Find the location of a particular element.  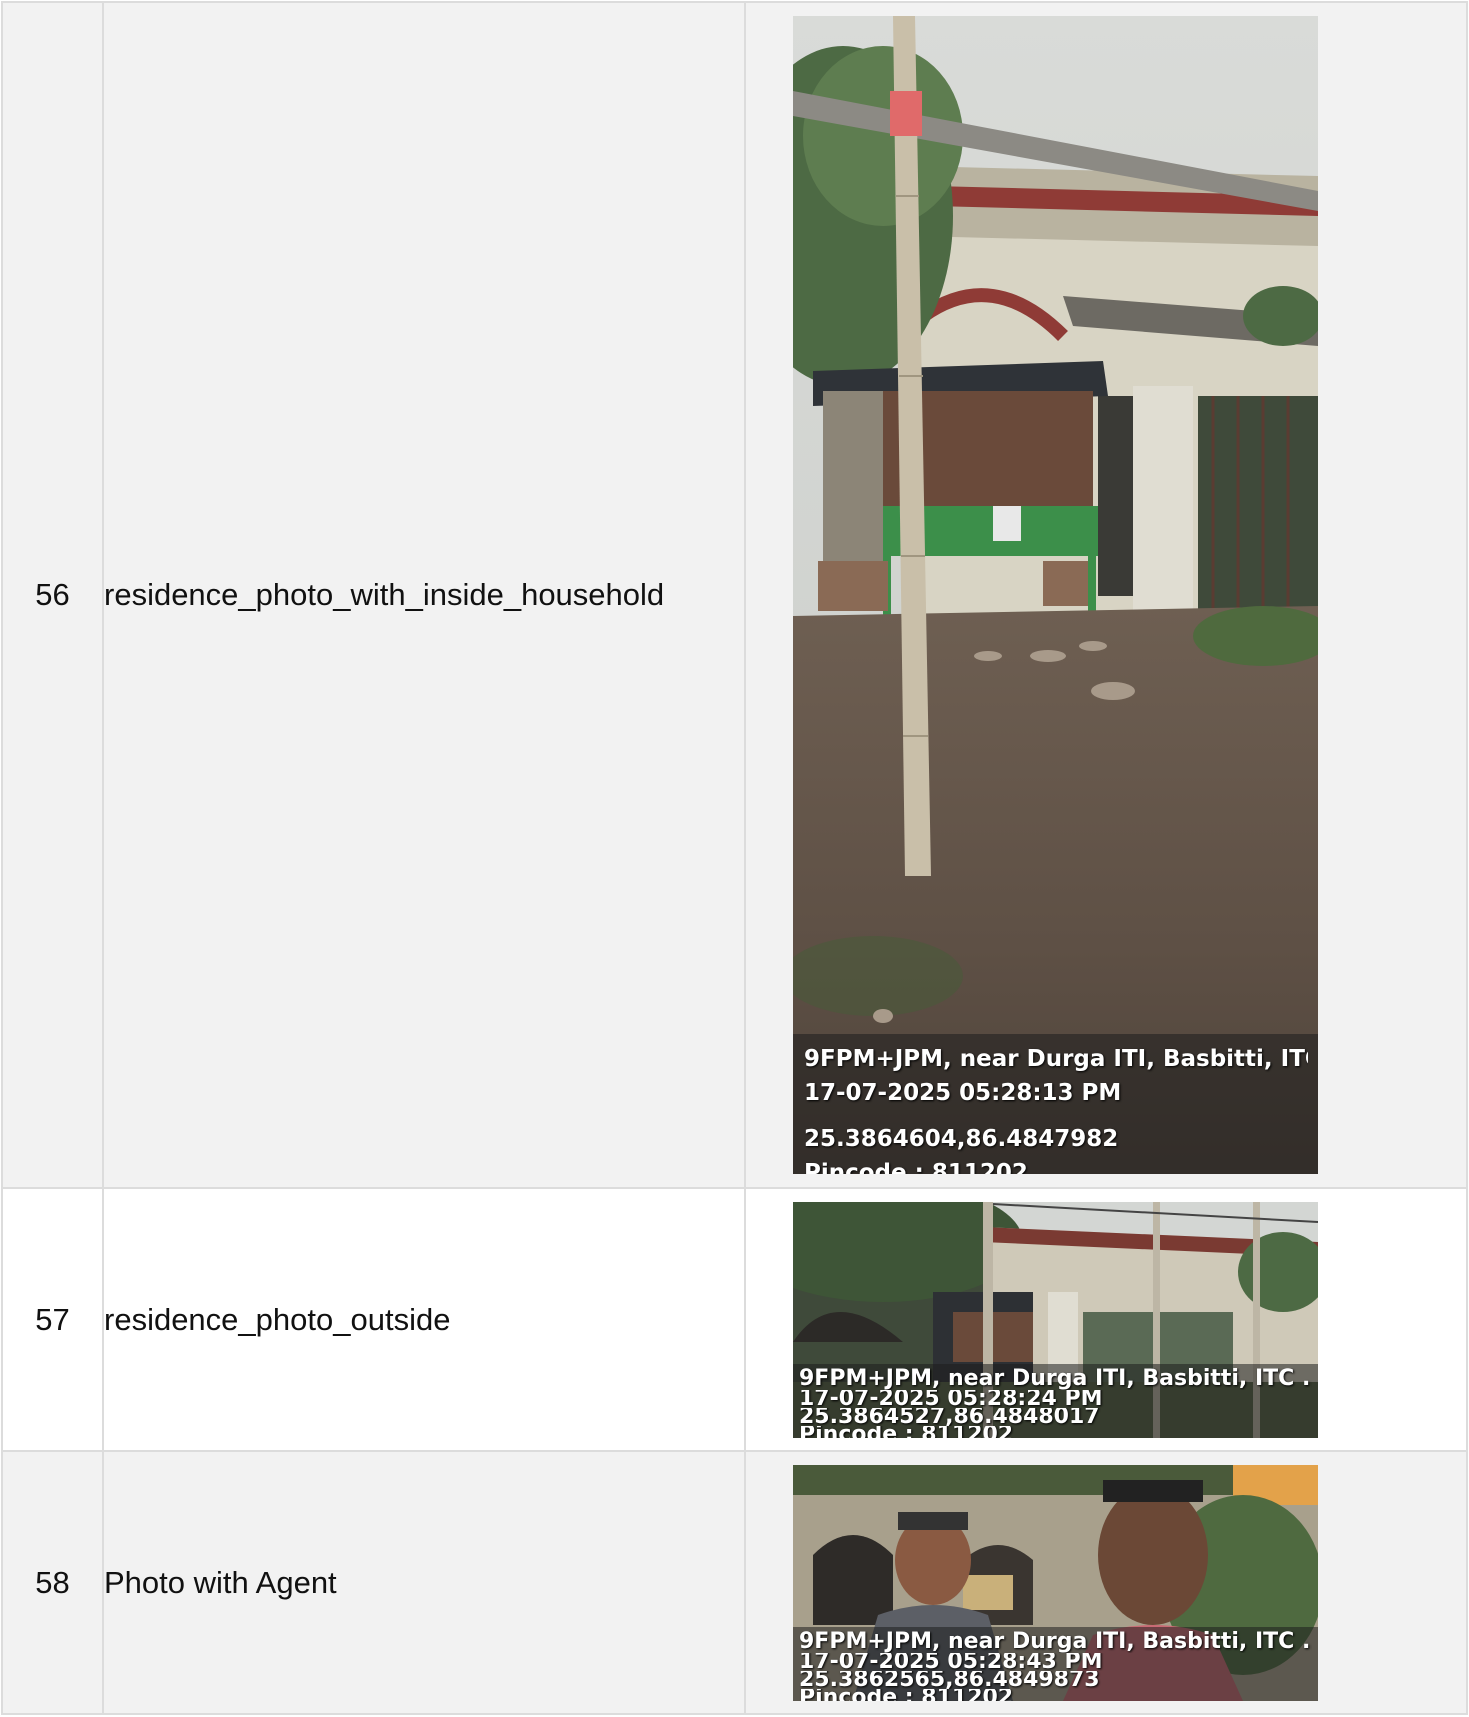

stamp-datetime: 17-07-2025 05:28:24 PM is located at coordinates (951, 1398).